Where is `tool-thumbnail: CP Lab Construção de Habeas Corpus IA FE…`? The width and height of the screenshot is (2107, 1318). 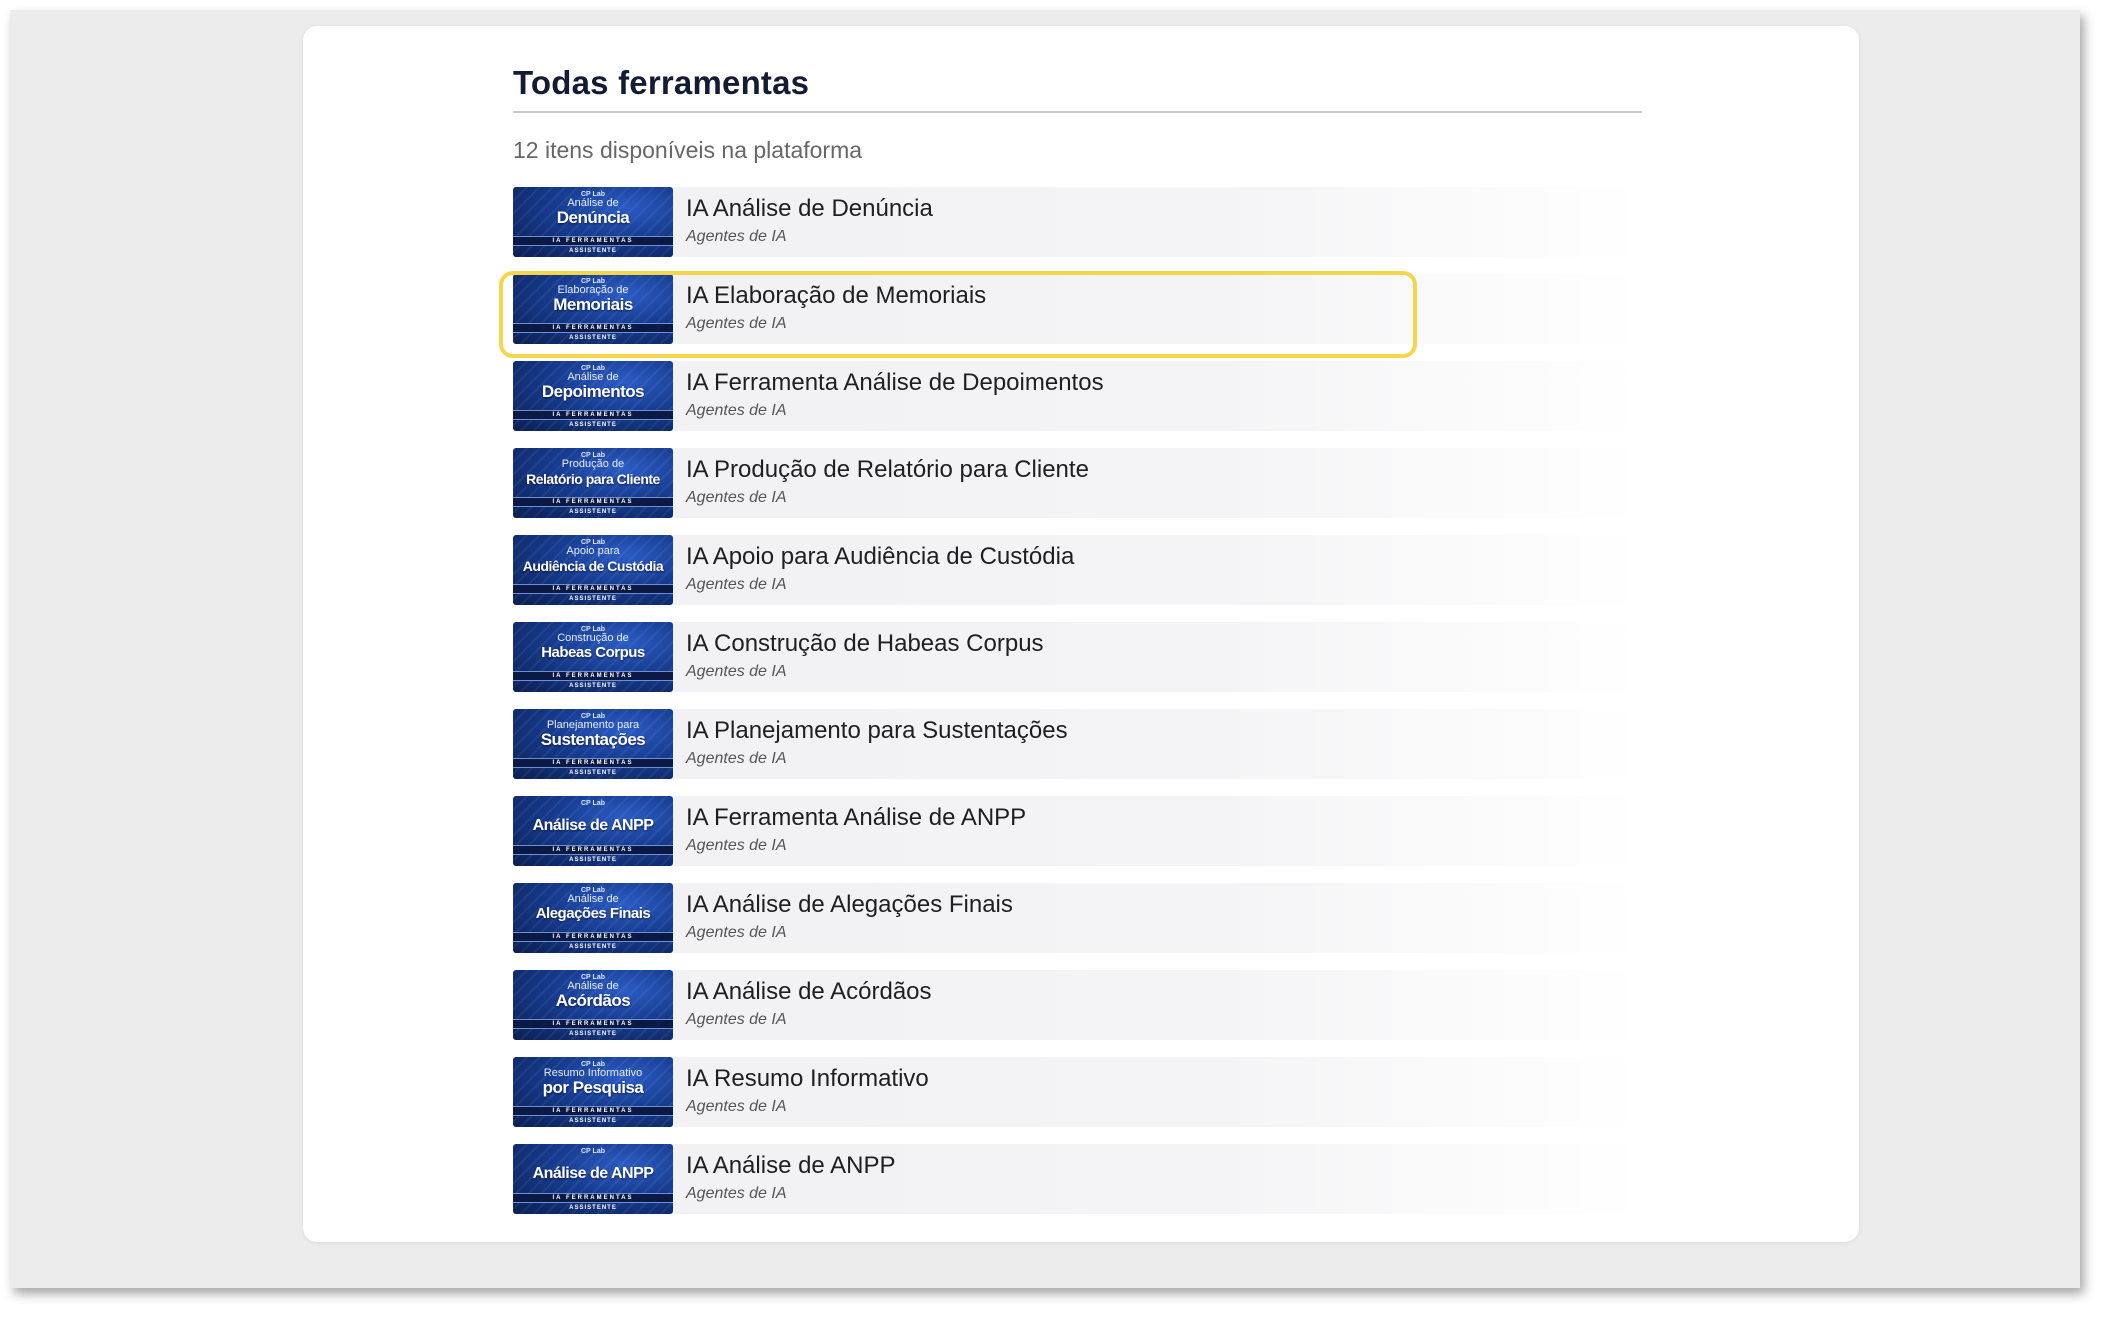
tool-thumbnail: CP Lab Construção de Habeas Corpus IA FE… is located at coordinates (593, 657).